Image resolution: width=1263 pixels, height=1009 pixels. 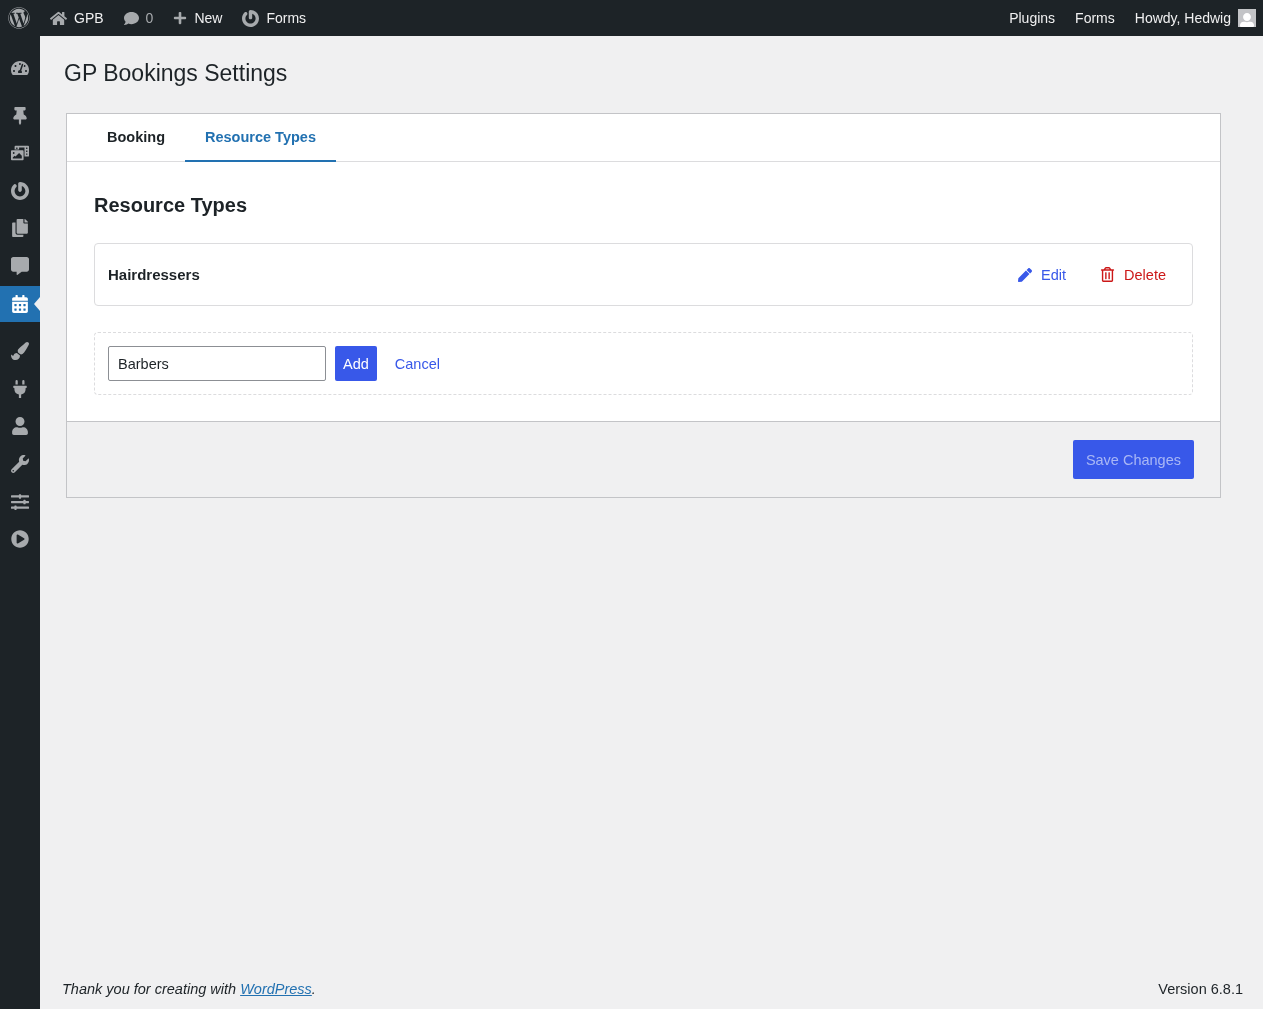 What do you see at coordinates (1200, 989) in the screenshot?
I see `version-text: Version 6.8.1` at bounding box center [1200, 989].